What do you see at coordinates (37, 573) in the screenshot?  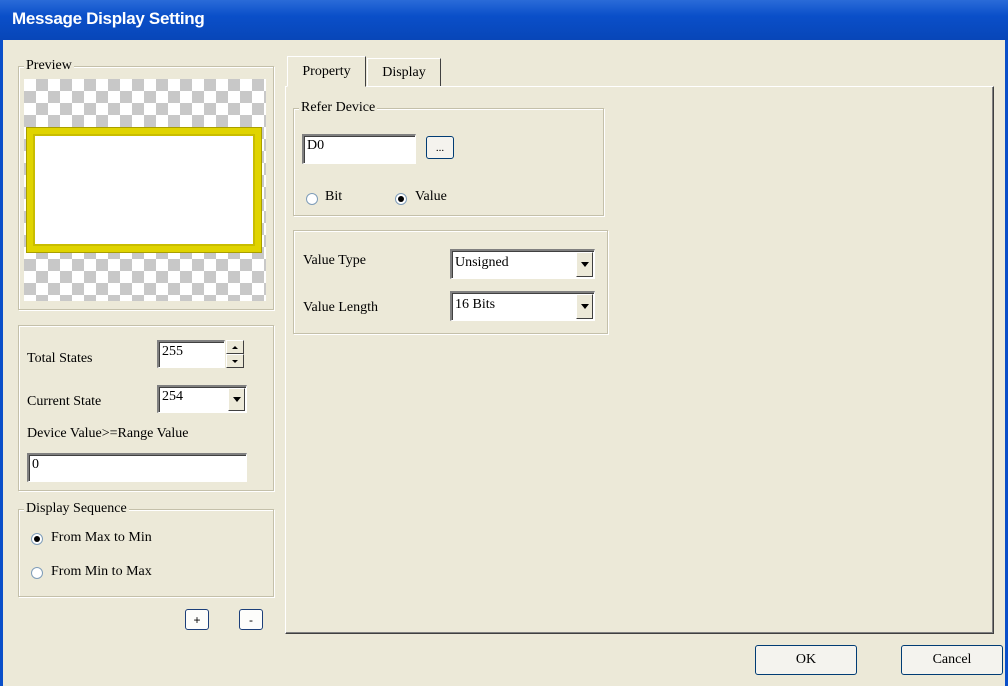 I see `min-to-max-radio` at bounding box center [37, 573].